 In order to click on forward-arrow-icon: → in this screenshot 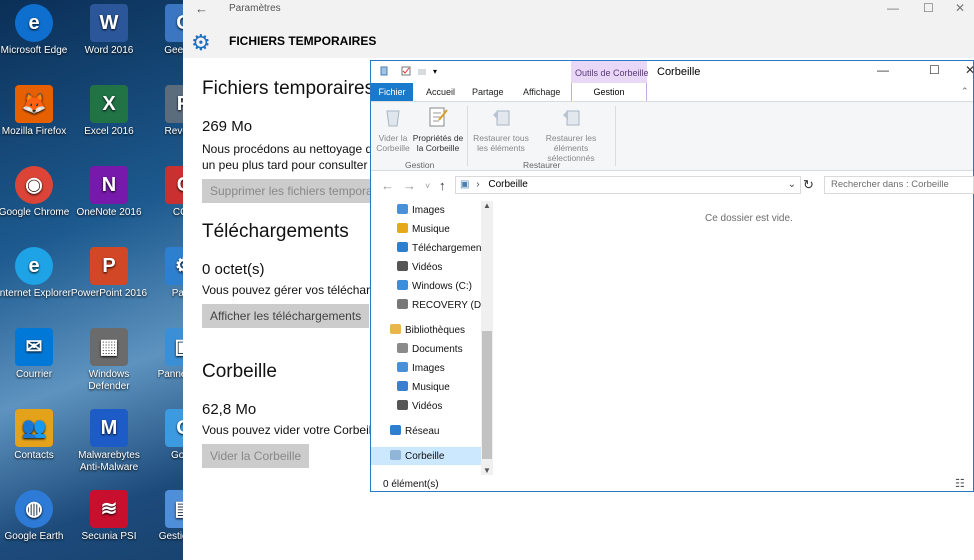, I will do `click(409, 185)`.